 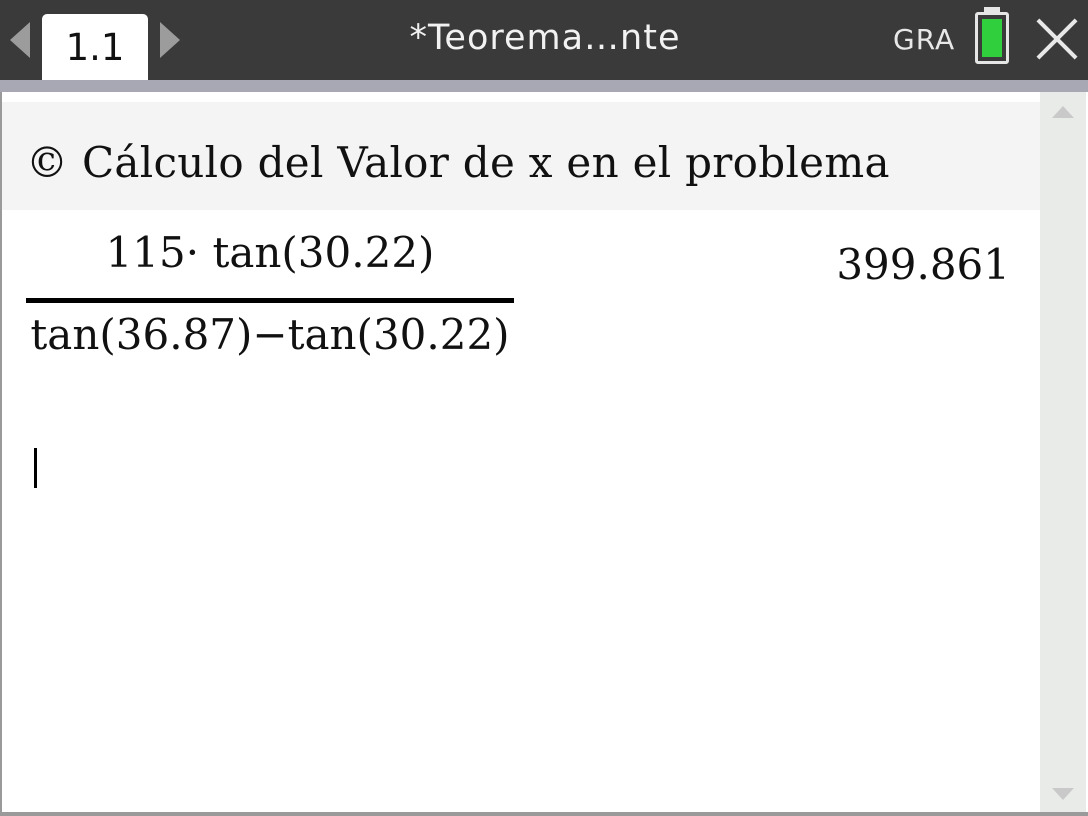 I want to click on battery-level, so click(x=992, y=38).